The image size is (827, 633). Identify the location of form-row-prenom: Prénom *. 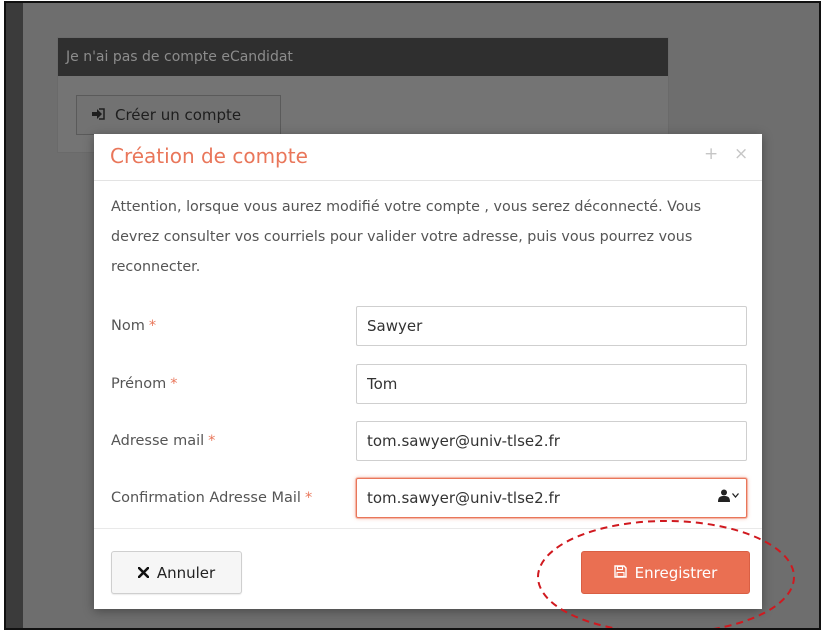
(431, 384).